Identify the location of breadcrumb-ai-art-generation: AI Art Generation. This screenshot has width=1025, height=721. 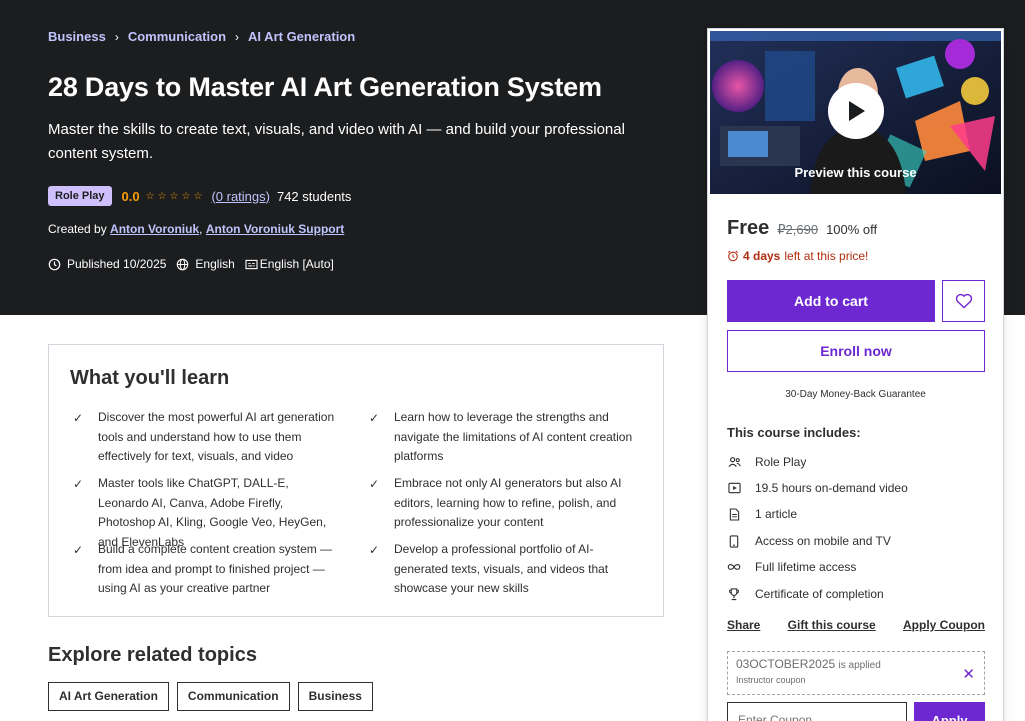
(301, 36).